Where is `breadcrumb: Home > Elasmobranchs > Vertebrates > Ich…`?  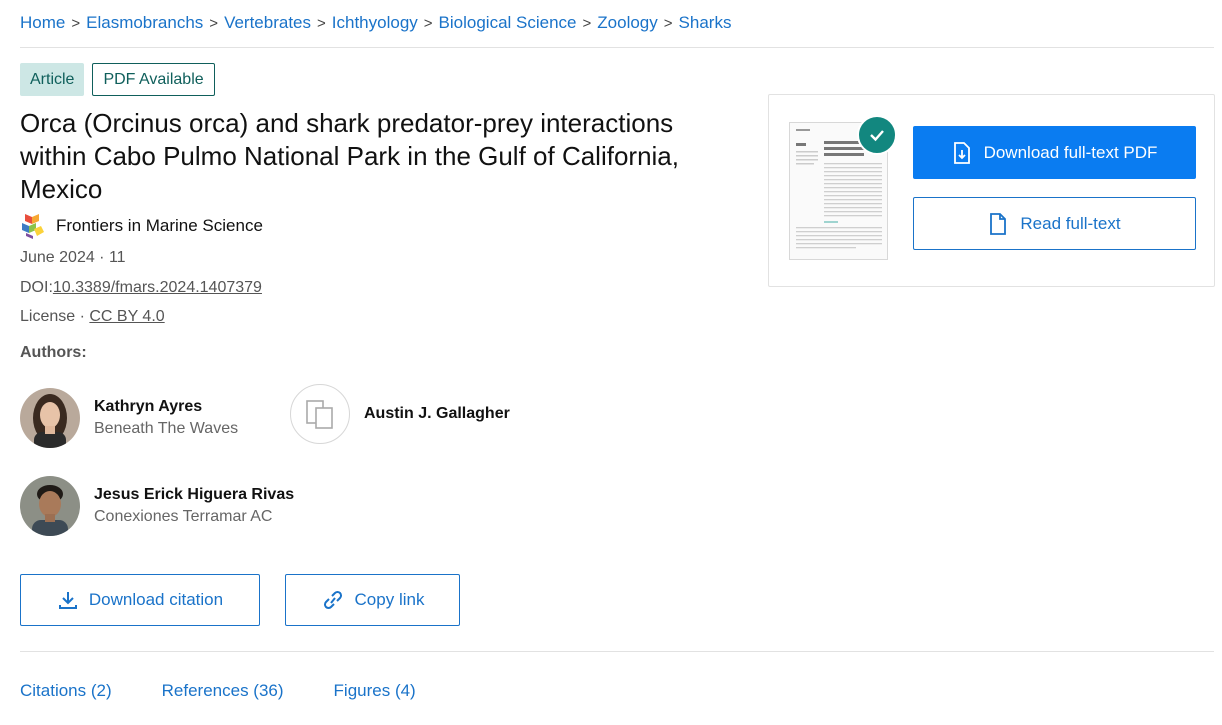
breadcrumb: Home > Elasmobranchs > Vertebrates > Ich… is located at coordinates (375, 23).